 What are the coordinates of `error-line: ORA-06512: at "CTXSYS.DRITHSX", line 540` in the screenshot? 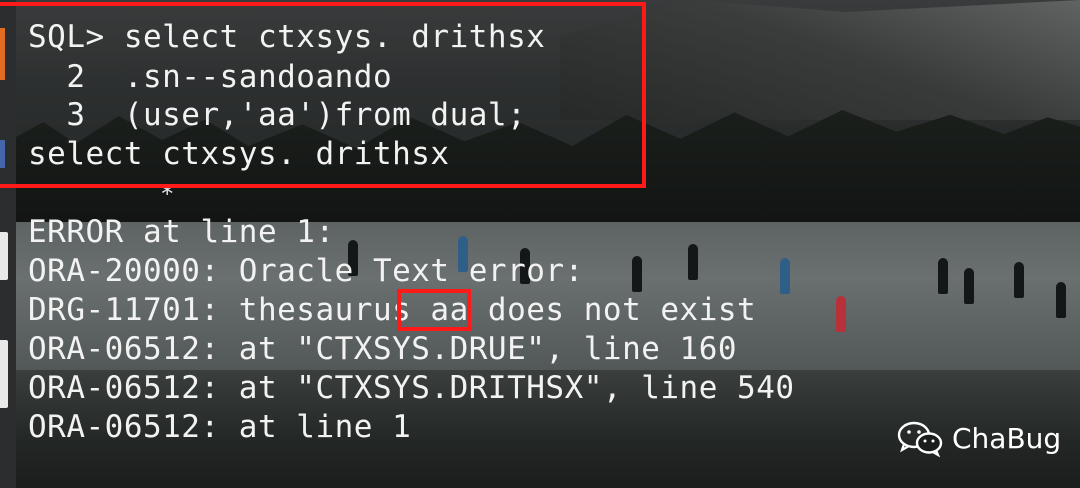 It's located at (411, 388).